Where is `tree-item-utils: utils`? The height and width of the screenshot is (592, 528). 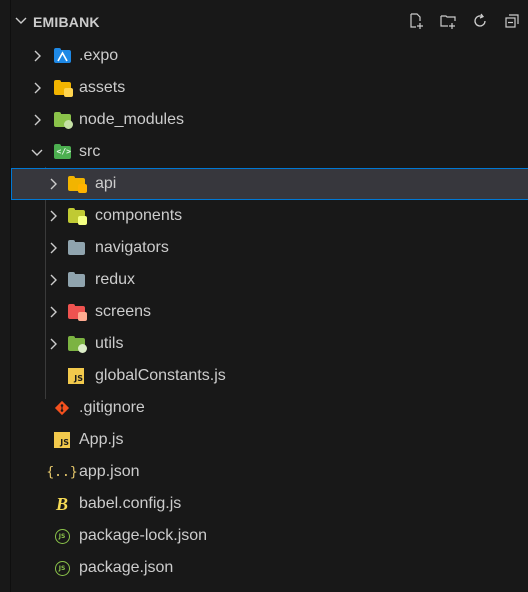 tree-item-utils: utils is located at coordinates (269, 344).